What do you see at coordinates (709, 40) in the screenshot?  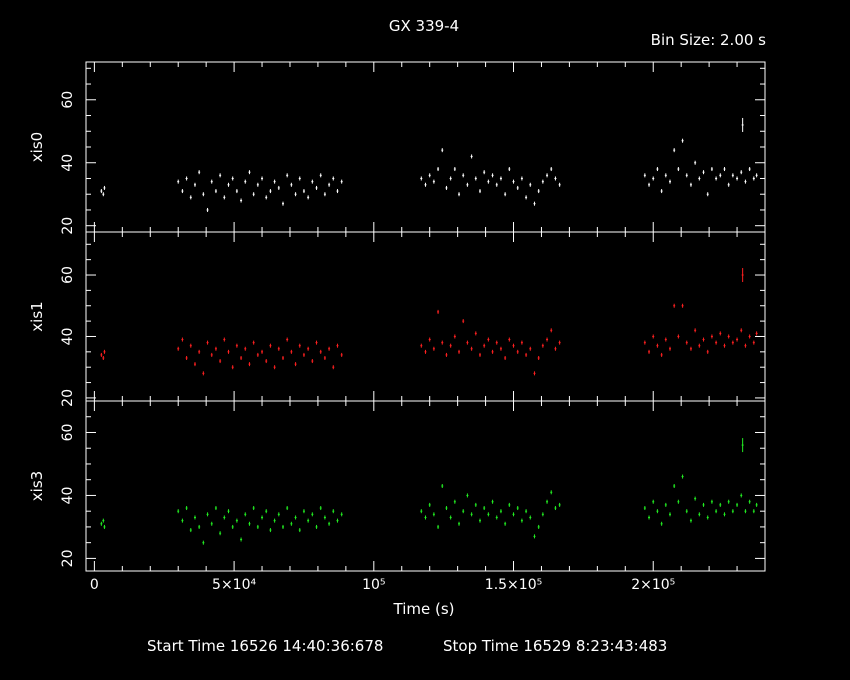 I see `bin-size-label: Bin Size: 2.00 s` at bounding box center [709, 40].